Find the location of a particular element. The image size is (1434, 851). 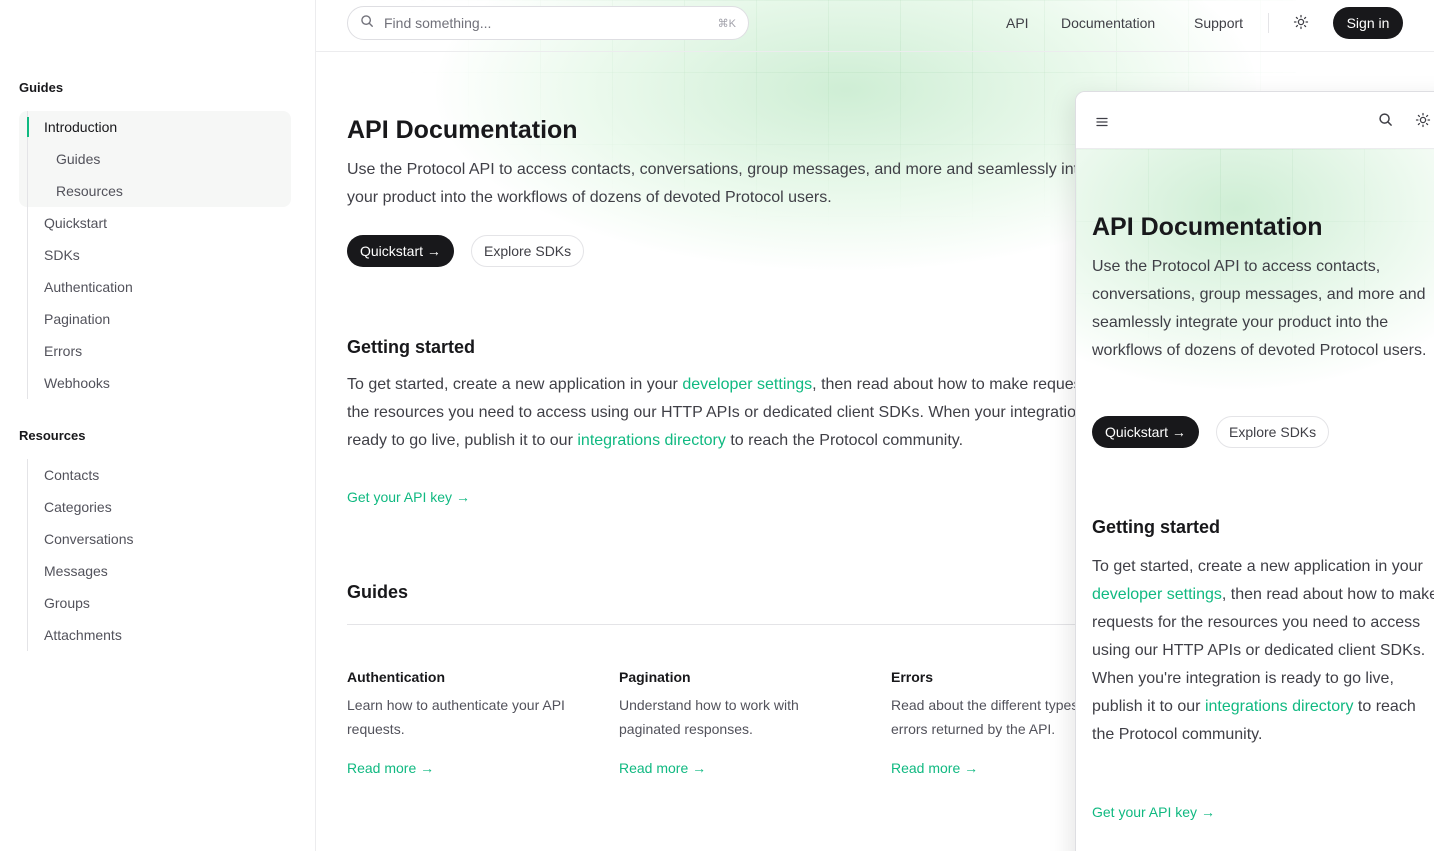

nav-link-support: Support is located at coordinates (1218, 23).